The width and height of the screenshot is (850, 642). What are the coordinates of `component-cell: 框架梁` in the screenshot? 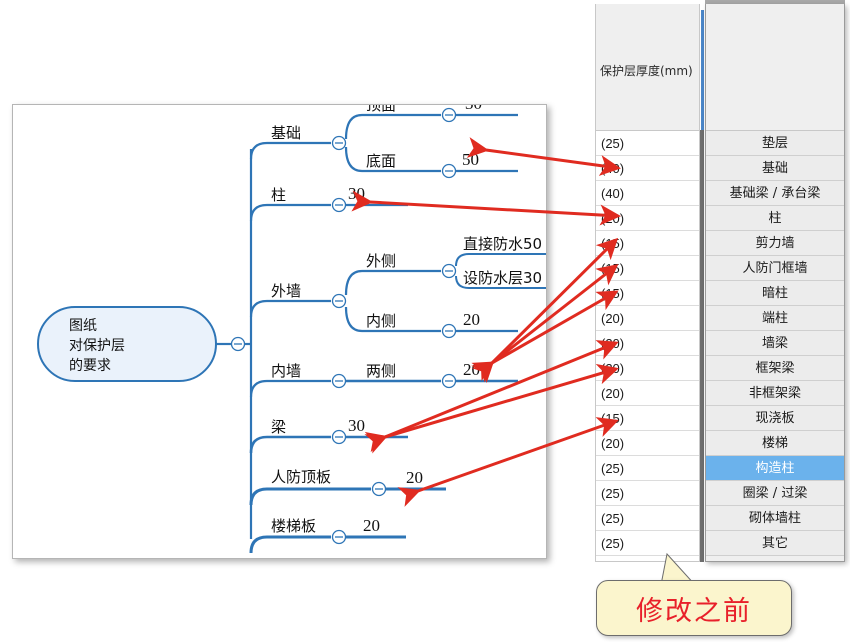 It's located at (775, 368).